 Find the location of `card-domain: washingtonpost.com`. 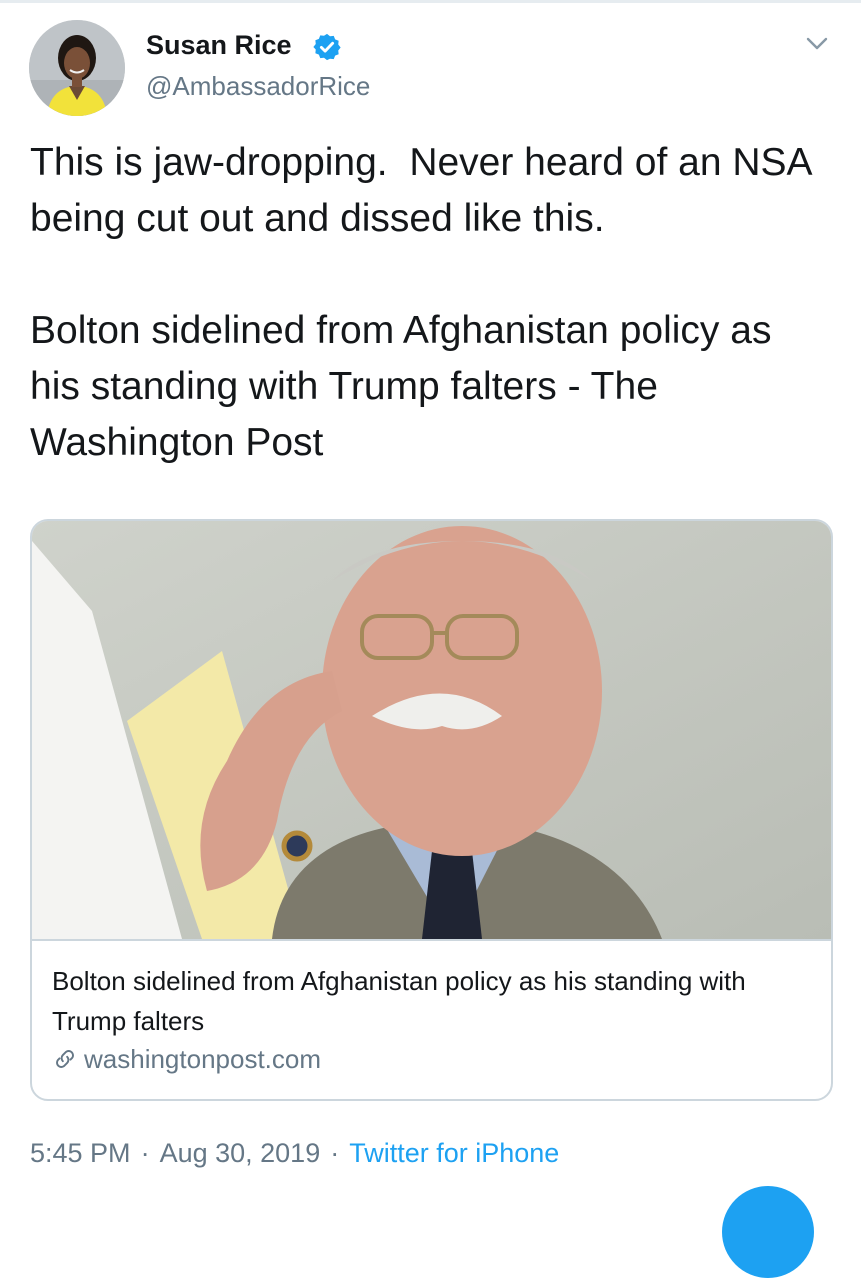

card-domain: washingtonpost.com is located at coordinates (186, 1059).